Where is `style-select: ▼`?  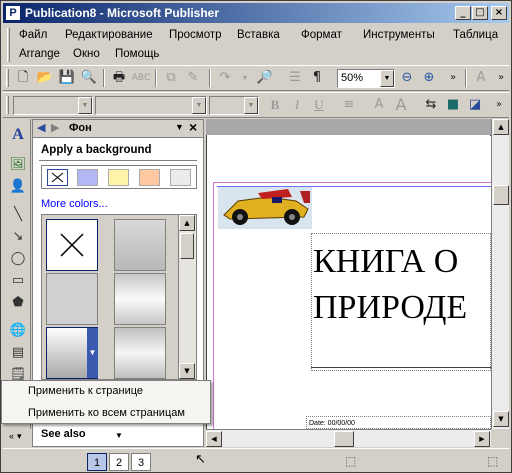
style-select: ▼ is located at coordinates (53, 105).